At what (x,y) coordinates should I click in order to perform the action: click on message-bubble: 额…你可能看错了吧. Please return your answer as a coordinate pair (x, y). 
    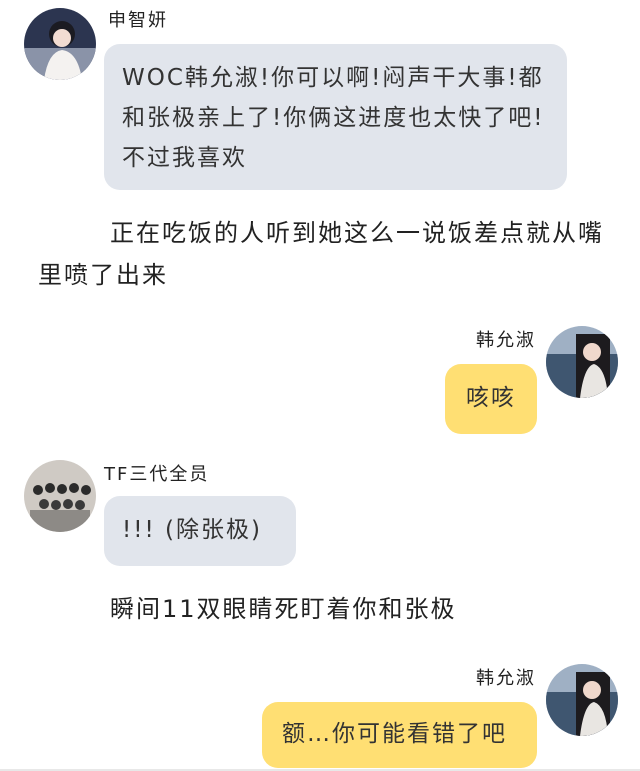
    Looking at the image, I should click on (399, 735).